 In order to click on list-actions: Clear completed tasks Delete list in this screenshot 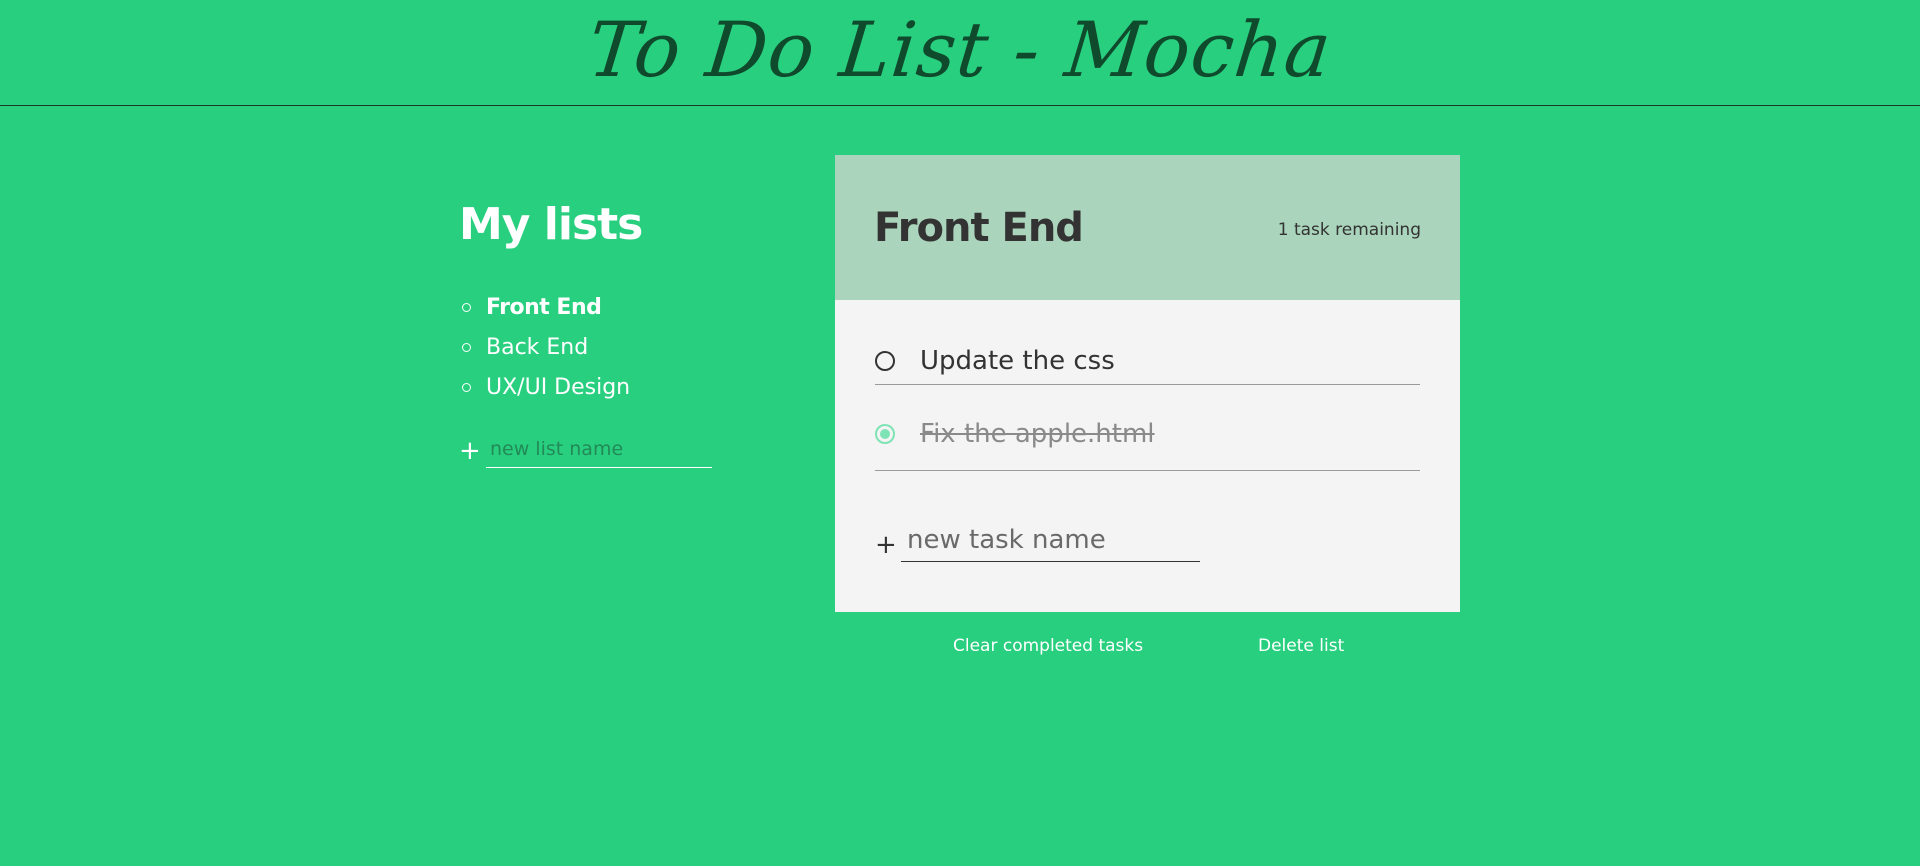, I will do `click(1147, 646)`.